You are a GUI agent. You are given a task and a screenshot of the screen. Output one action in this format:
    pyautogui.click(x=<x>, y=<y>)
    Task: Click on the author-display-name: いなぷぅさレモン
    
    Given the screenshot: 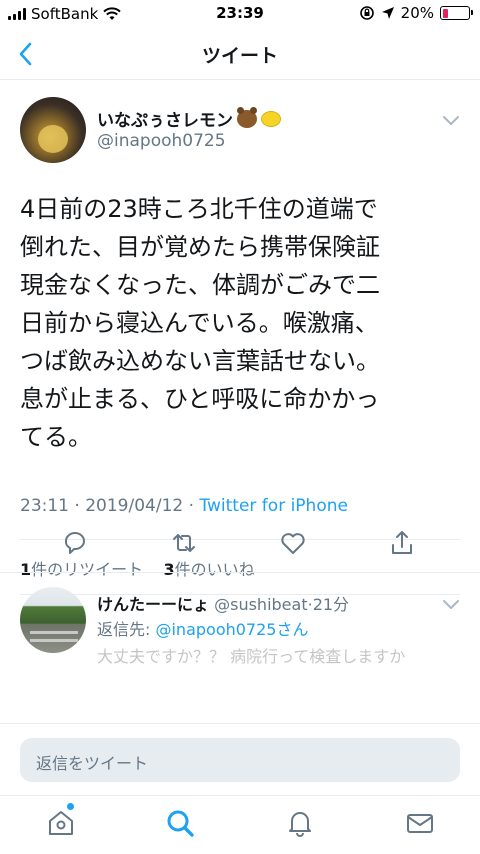 What is the action you would take?
    pyautogui.click(x=165, y=118)
    